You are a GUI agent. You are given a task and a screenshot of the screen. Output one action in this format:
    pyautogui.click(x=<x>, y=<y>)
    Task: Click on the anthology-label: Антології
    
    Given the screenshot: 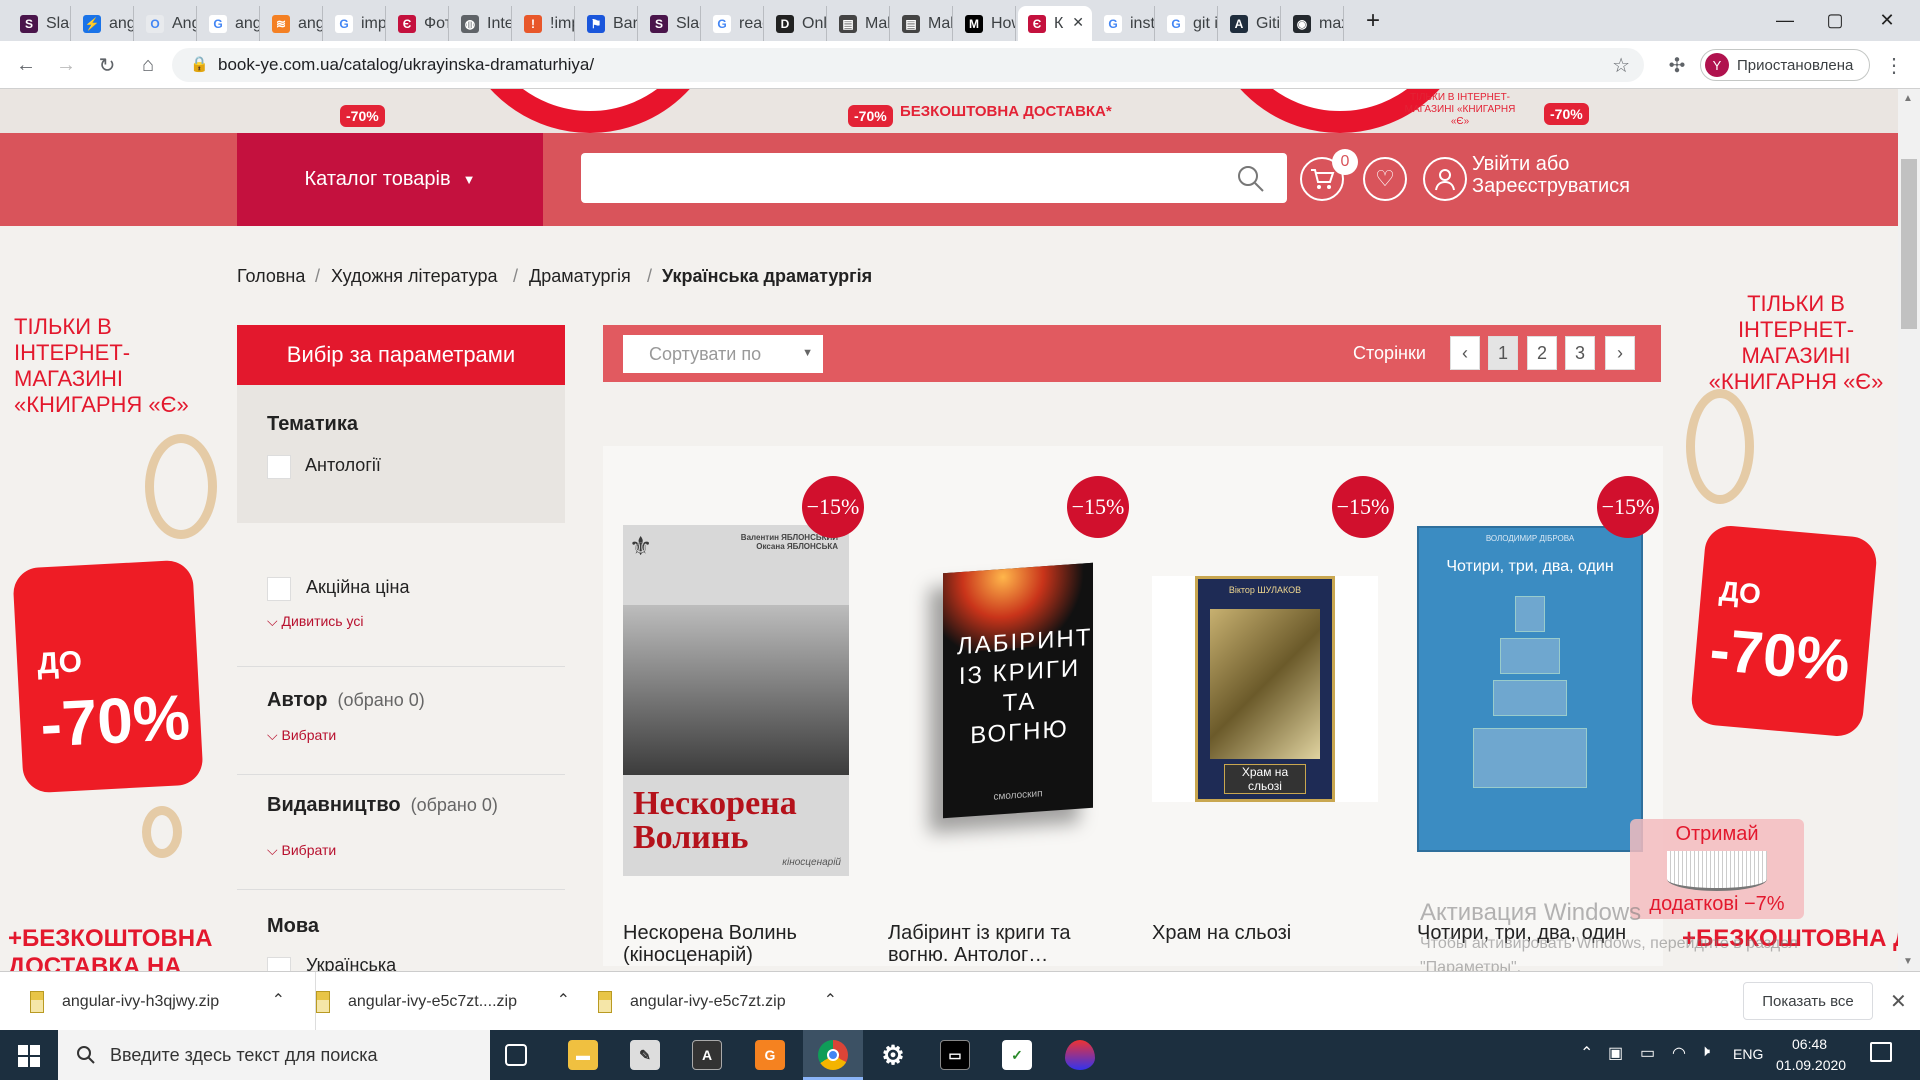 What is the action you would take?
    pyautogui.click(x=343, y=465)
    